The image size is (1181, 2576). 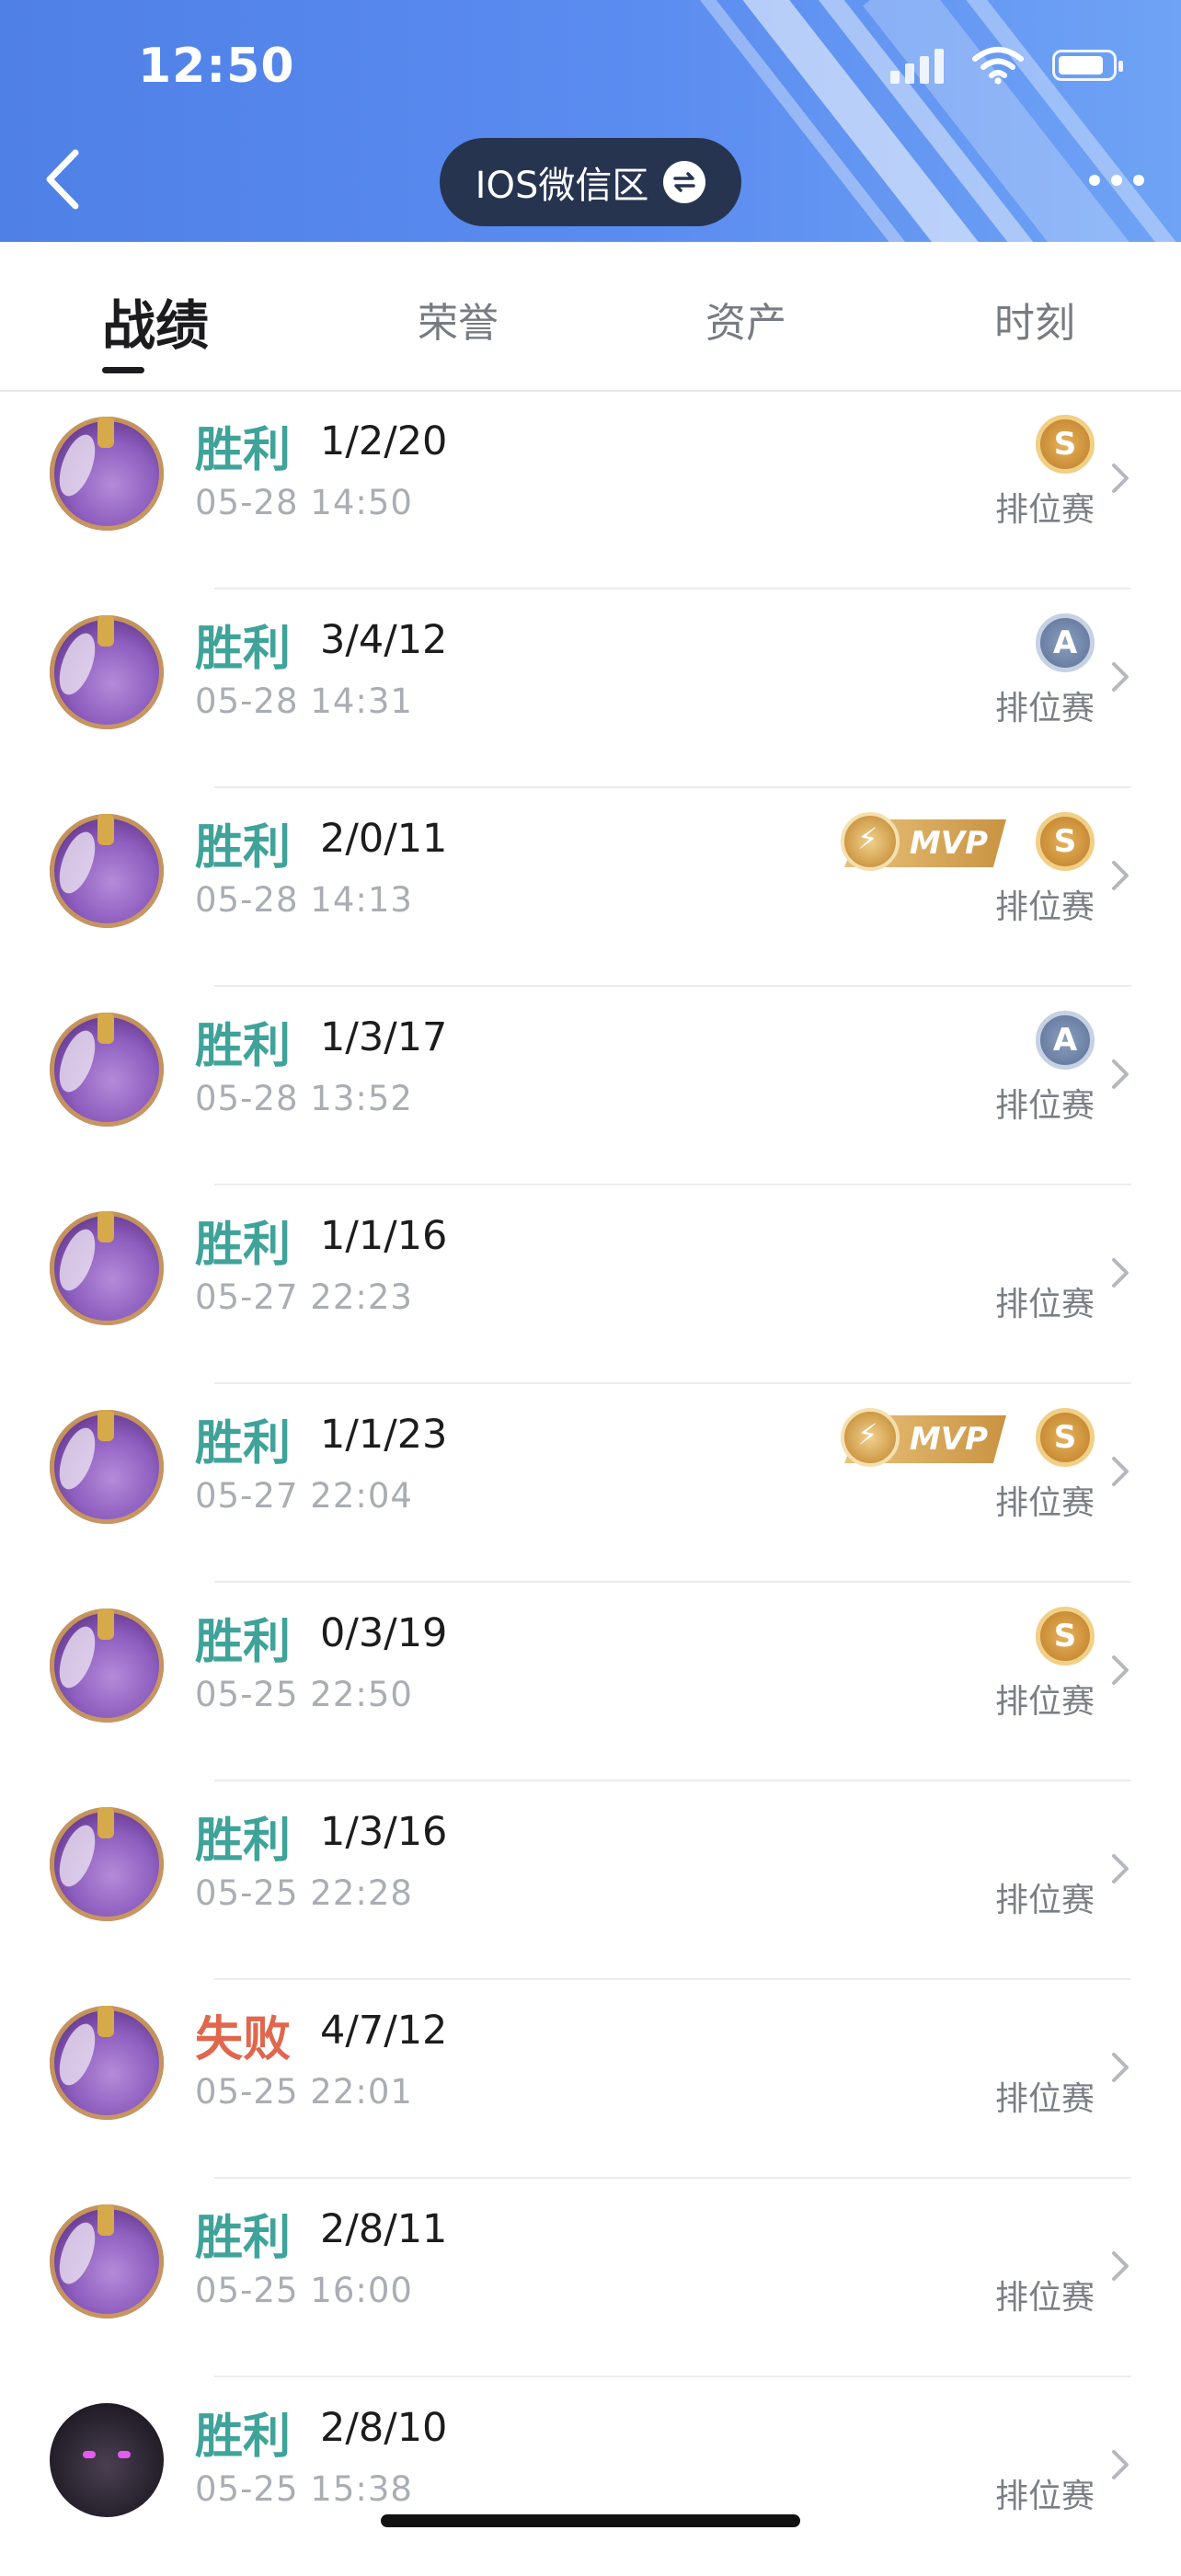 What do you see at coordinates (685, 182) in the screenshot?
I see `swap-icon` at bounding box center [685, 182].